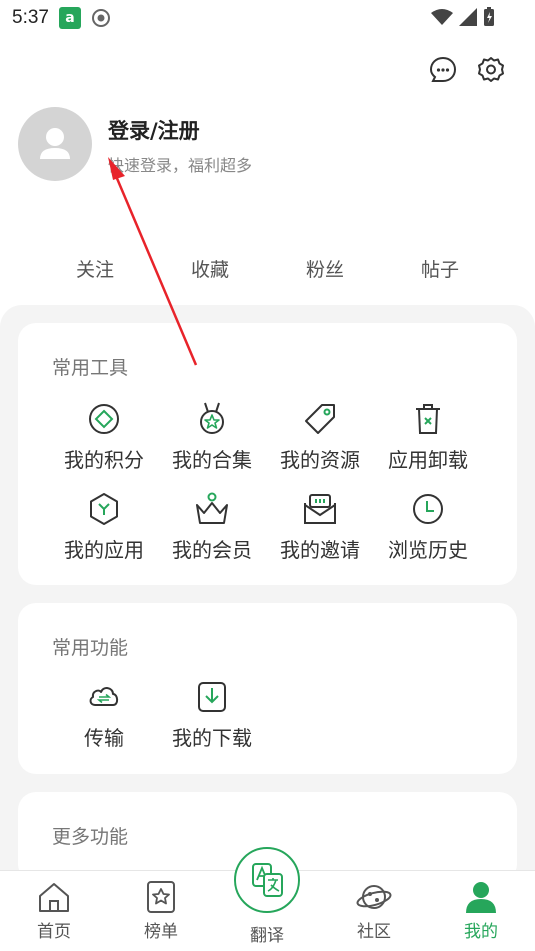 The height and width of the screenshot is (951, 535). What do you see at coordinates (104, 696) in the screenshot?
I see `cloud-transfer-icon` at bounding box center [104, 696].